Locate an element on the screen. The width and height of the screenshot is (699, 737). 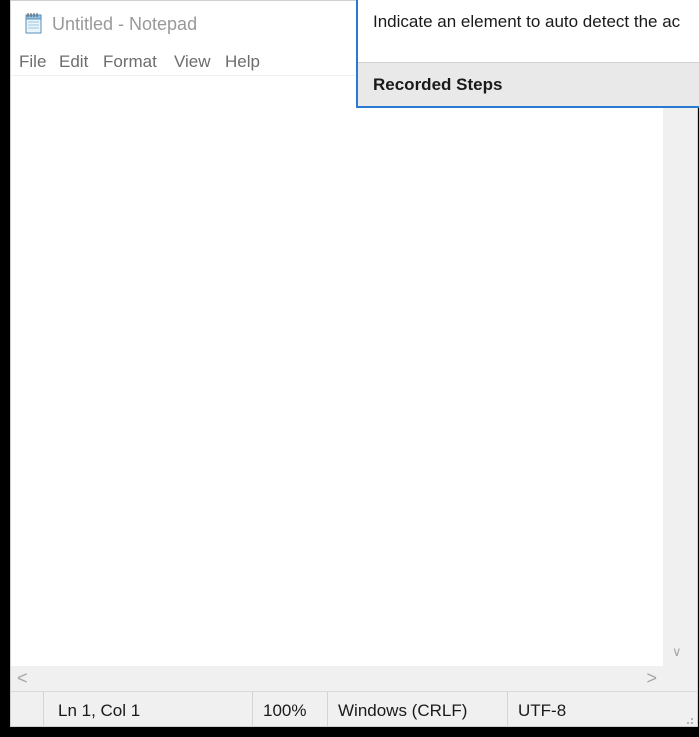
resize-grip-icon is located at coordinates (688, 720).